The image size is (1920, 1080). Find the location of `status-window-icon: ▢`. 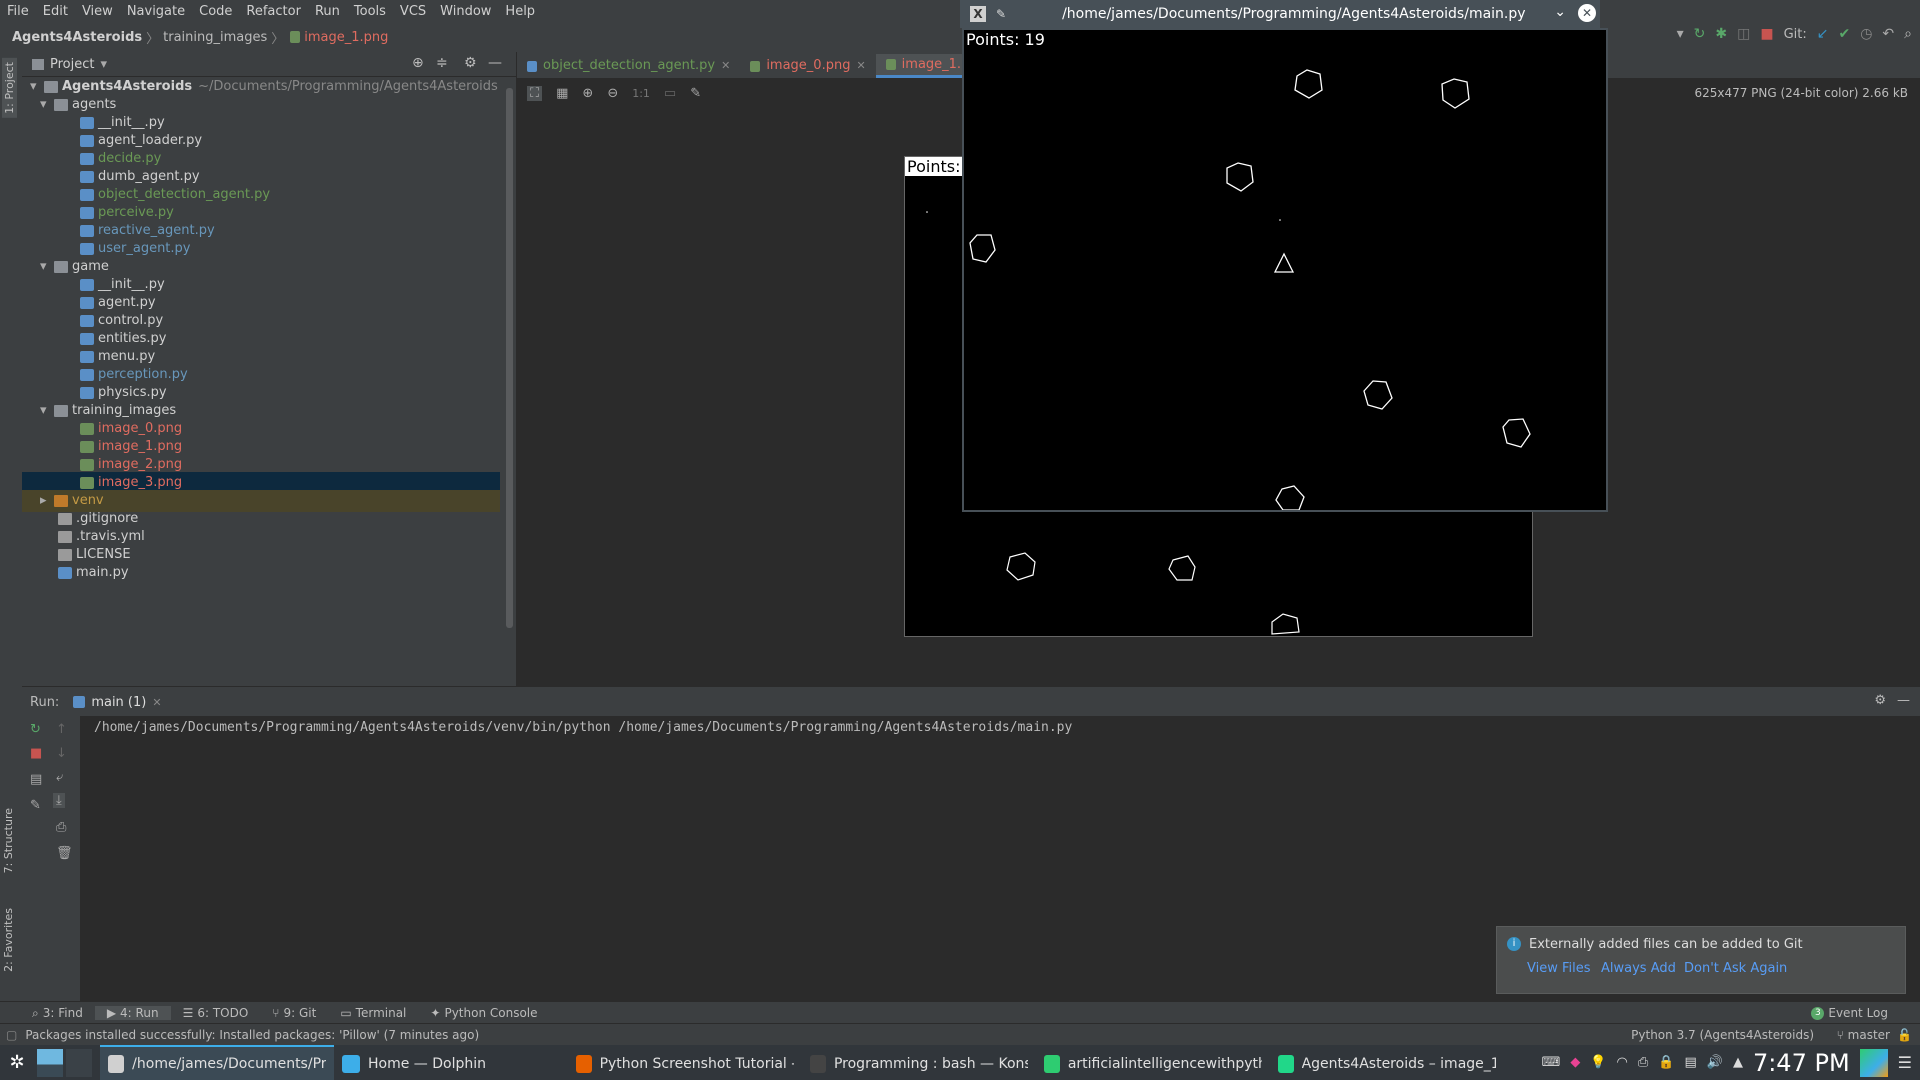

status-window-icon: ▢ is located at coordinates (11, 1035).